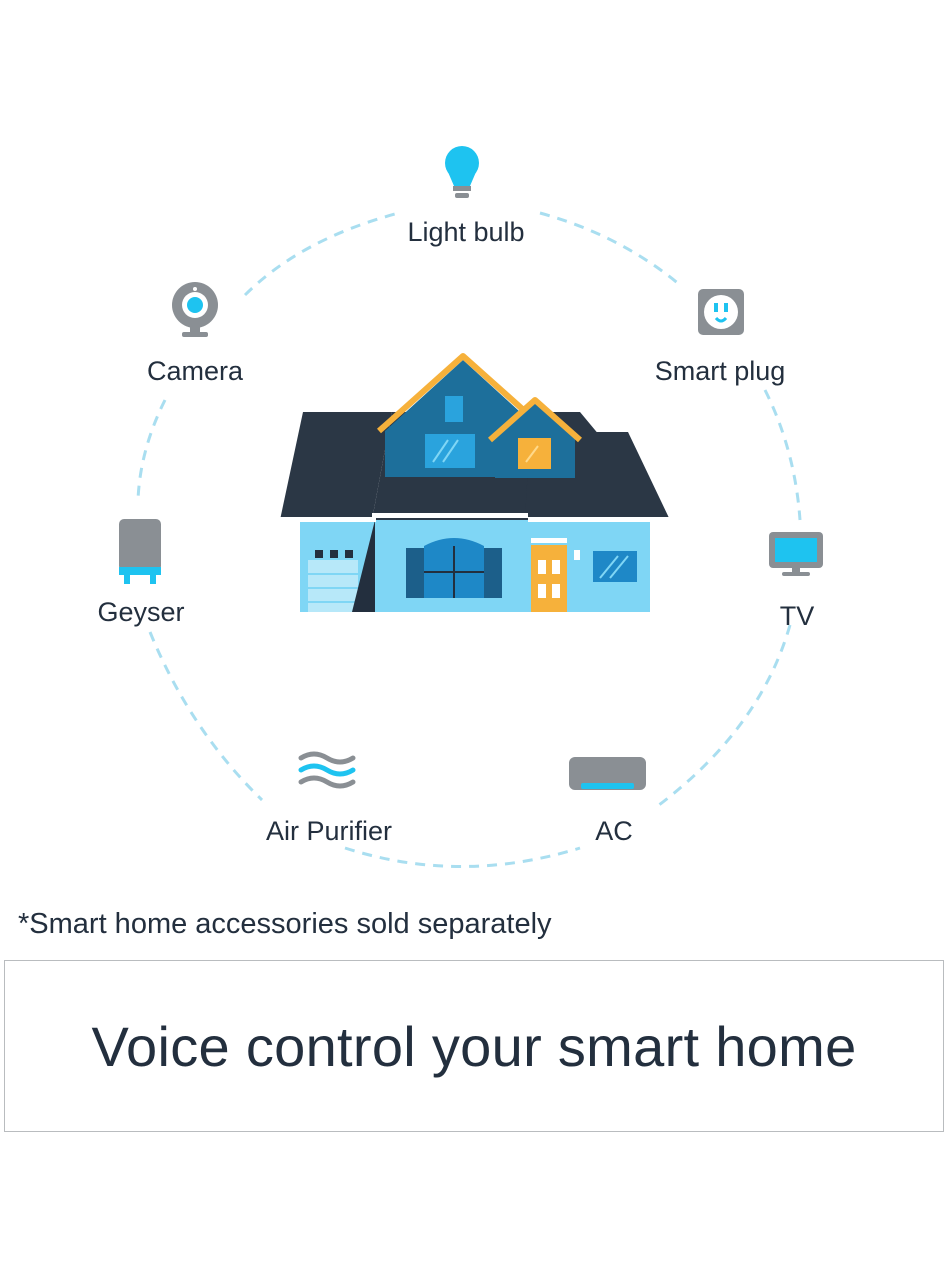  I want to click on ring-arc-tv-to-ac, so click(723, 717).